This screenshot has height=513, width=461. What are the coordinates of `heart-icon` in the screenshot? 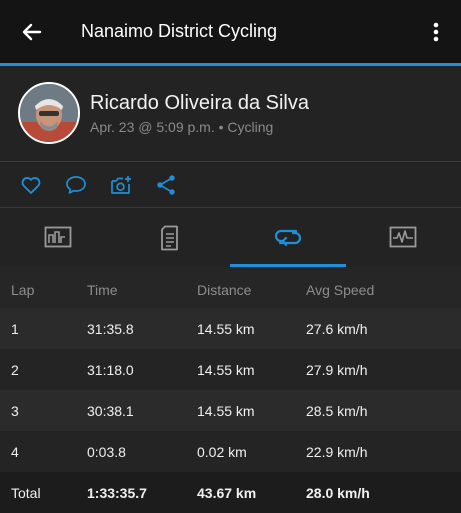 It's located at (31, 185).